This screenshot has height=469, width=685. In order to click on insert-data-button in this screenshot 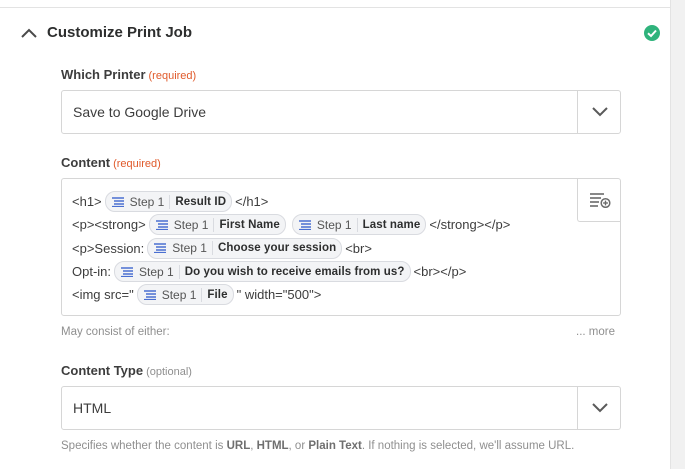, I will do `click(599, 200)`.